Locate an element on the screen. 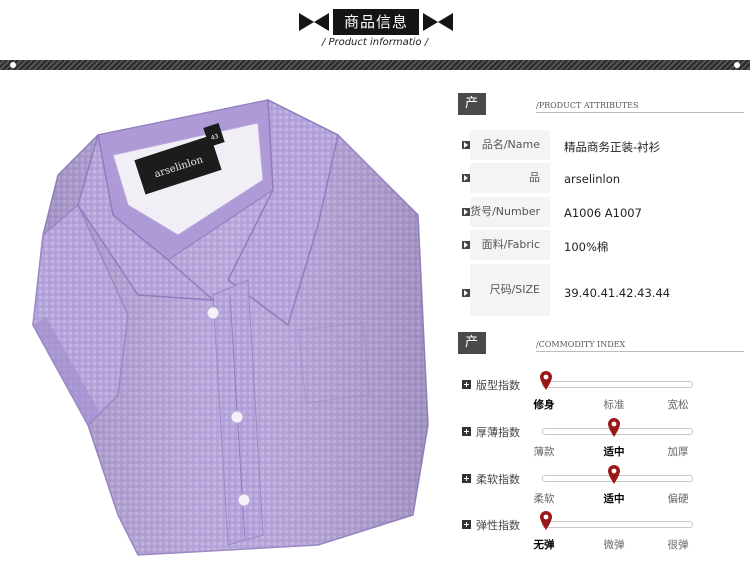  index-row: 柔软指数柔软 适中 偏硬 is located at coordinates (605, 491).